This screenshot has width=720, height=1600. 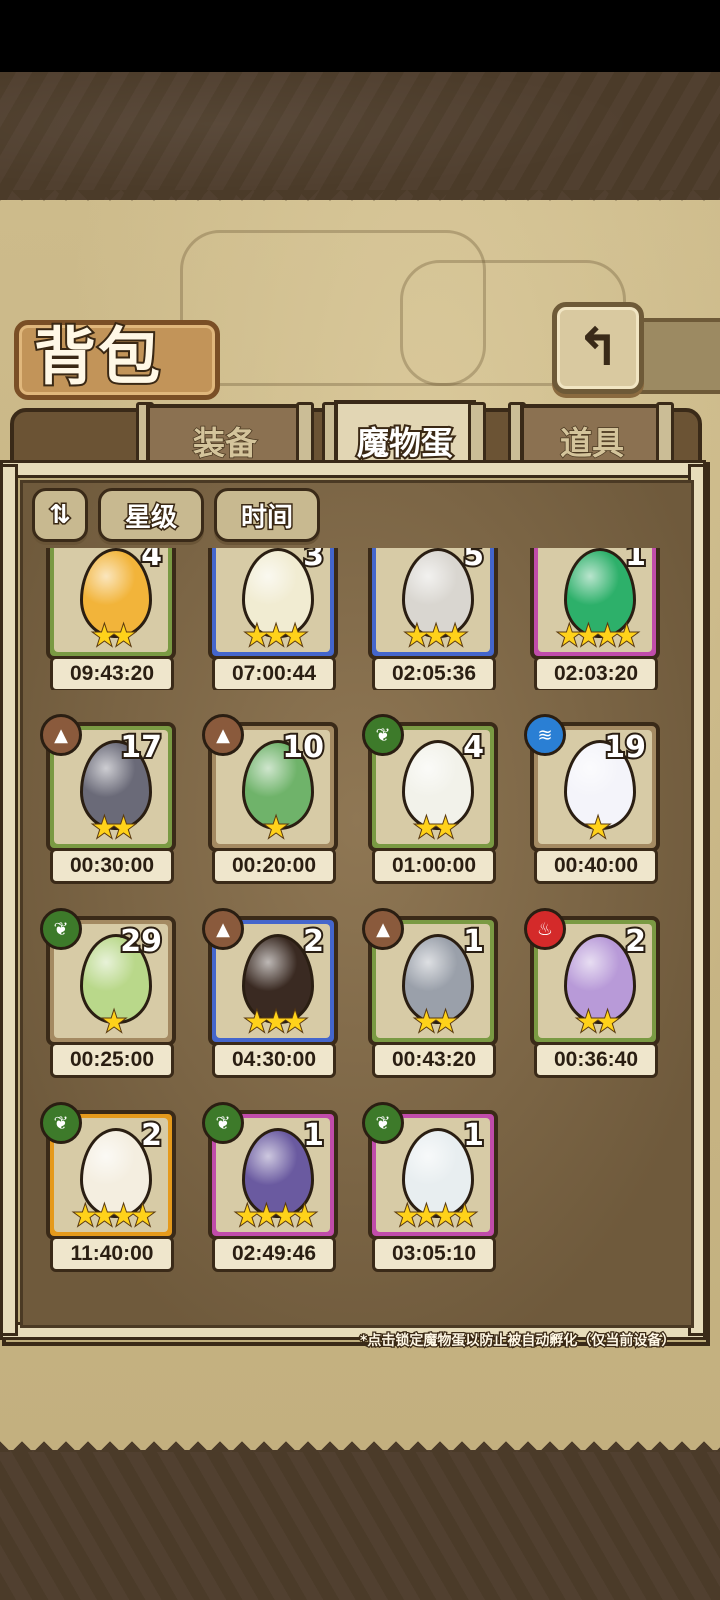 What do you see at coordinates (473, 748) in the screenshot?
I see `egg-count: 4` at bounding box center [473, 748].